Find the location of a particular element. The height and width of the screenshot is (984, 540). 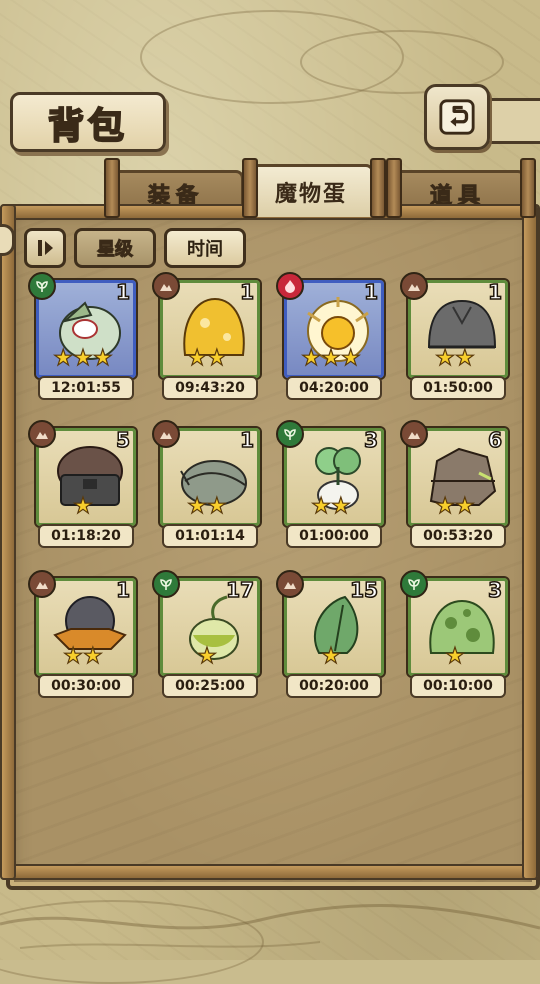

panel-right-post is located at coordinates (530, 542).